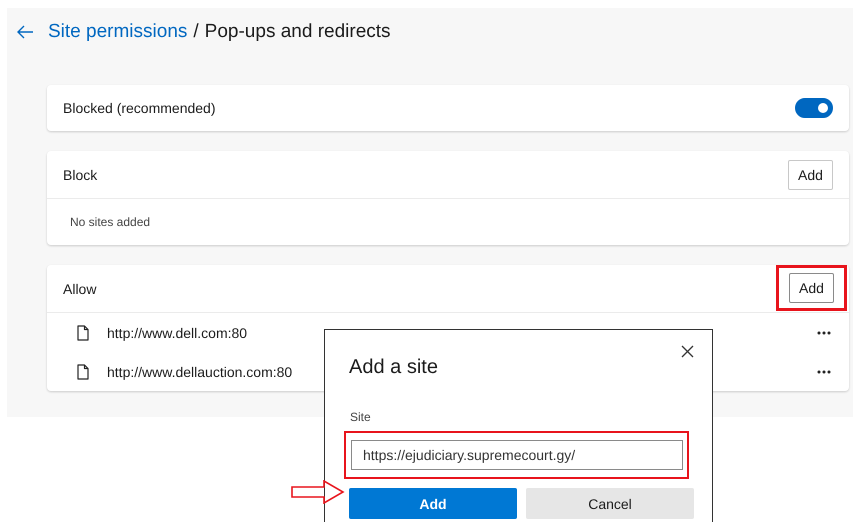 Image resolution: width=853 pixels, height=522 pixels. Describe the element at coordinates (361, 417) in the screenshot. I see `field-label: Site` at that location.